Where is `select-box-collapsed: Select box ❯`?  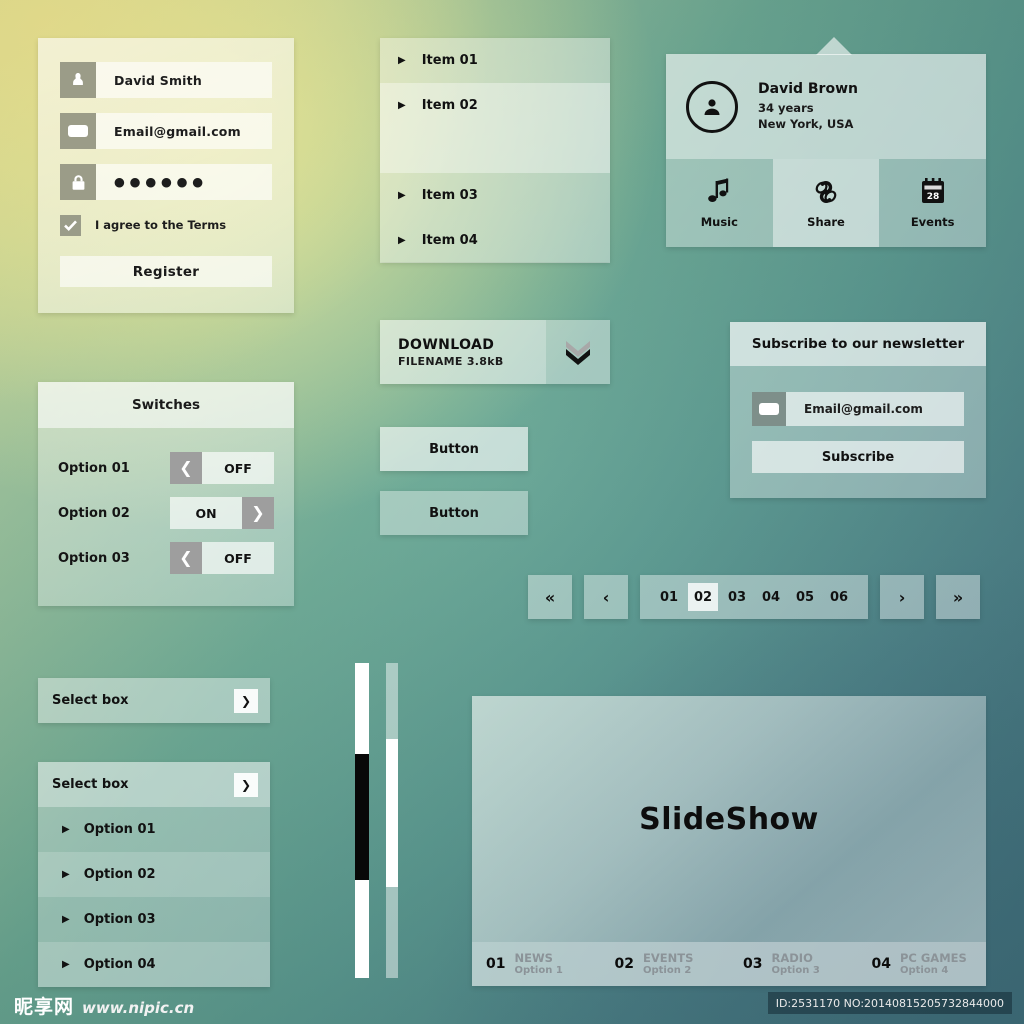 select-box-collapsed: Select box ❯ is located at coordinates (154, 700).